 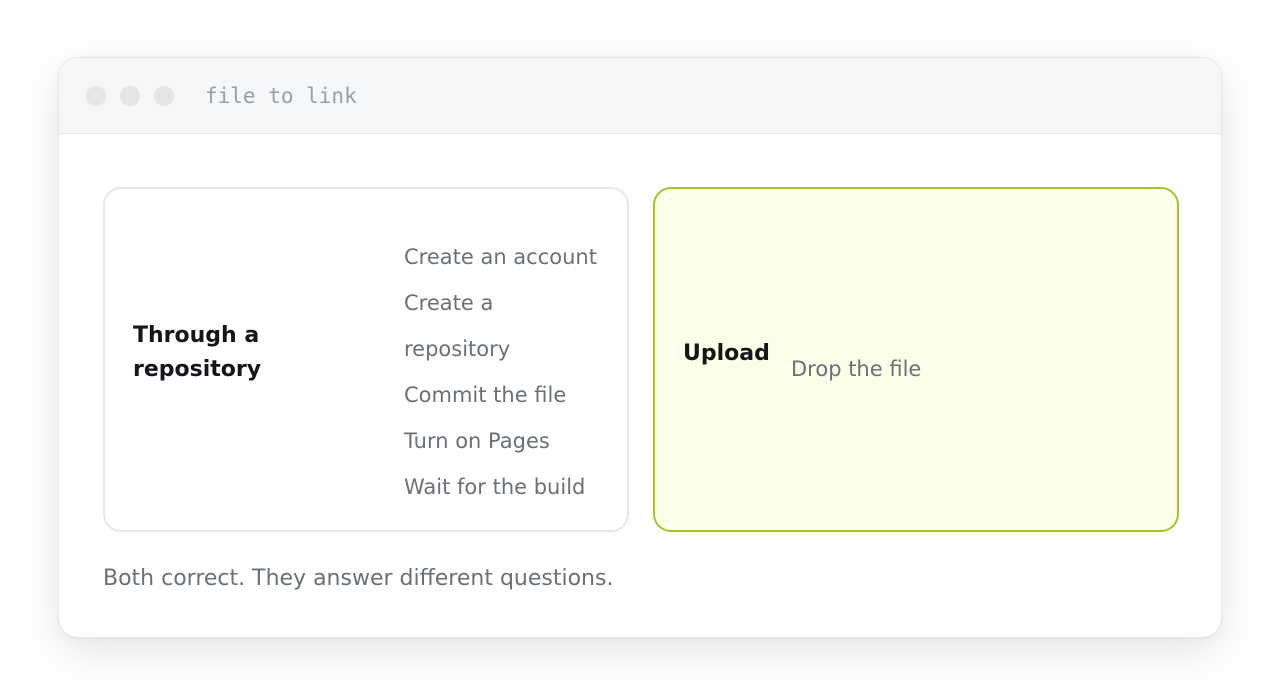 What do you see at coordinates (485, 395) in the screenshot?
I see `repository-step: Commit the file` at bounding box center [485, 395].